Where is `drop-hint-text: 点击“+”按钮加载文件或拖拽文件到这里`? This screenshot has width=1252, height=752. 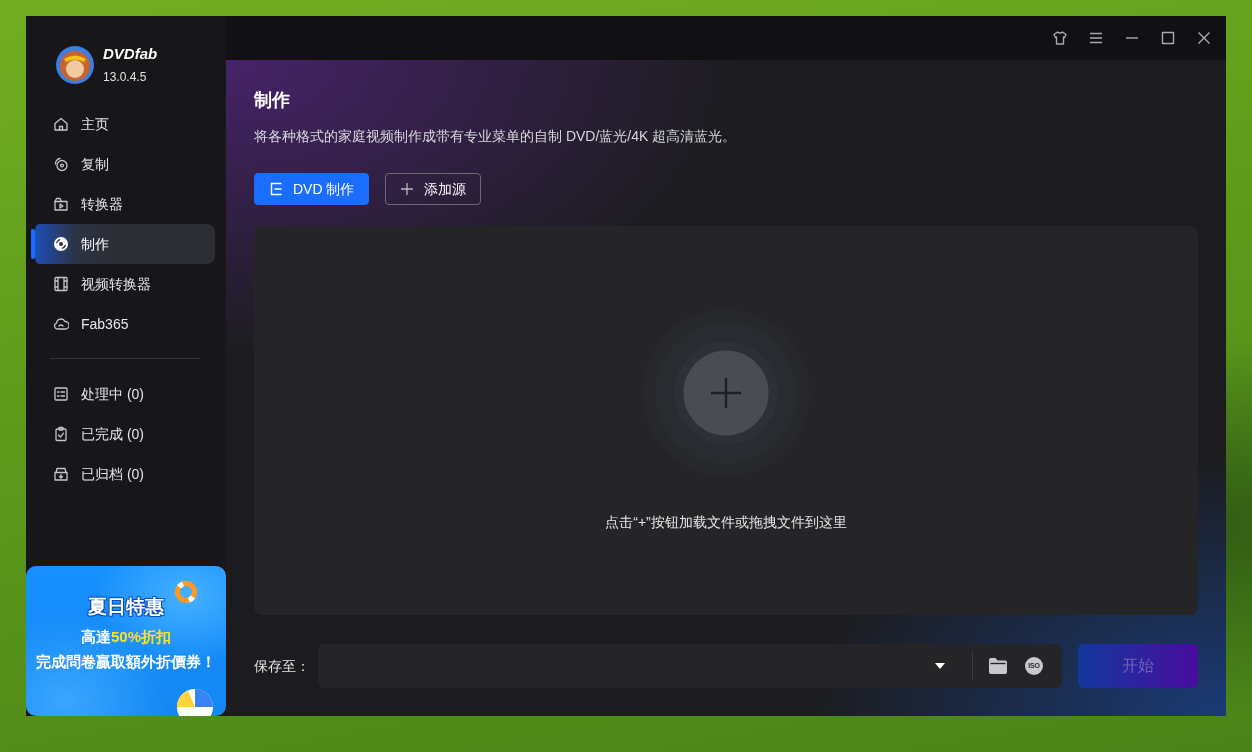 drop-hint-text: 点击“+”按钮加载文件或拖拽文件到这里 is located at coordinates (726, 522).